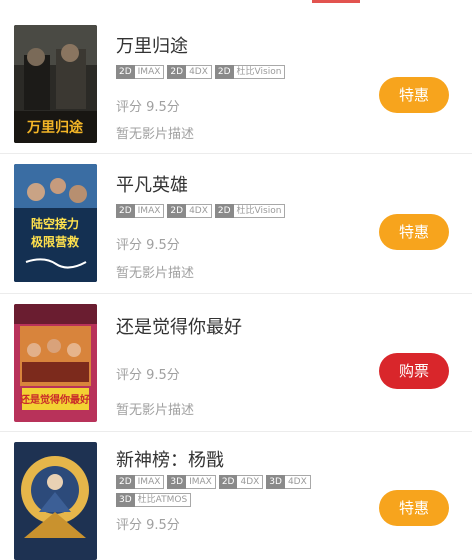 The width and height of the screenshot is (472, 560). I want to click on svg-text: 陆空接力, so click(55, 223).